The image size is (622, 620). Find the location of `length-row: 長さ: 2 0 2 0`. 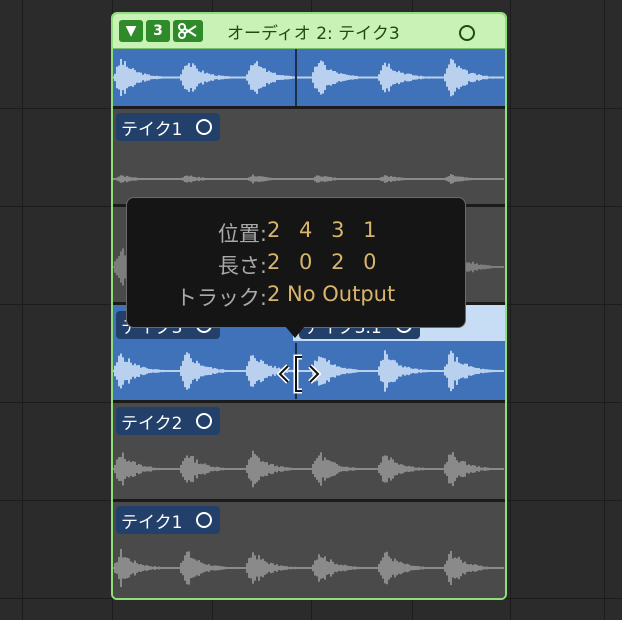

length-row: 長さ: 2 0 2 0 is located at coordinates (296, 264).